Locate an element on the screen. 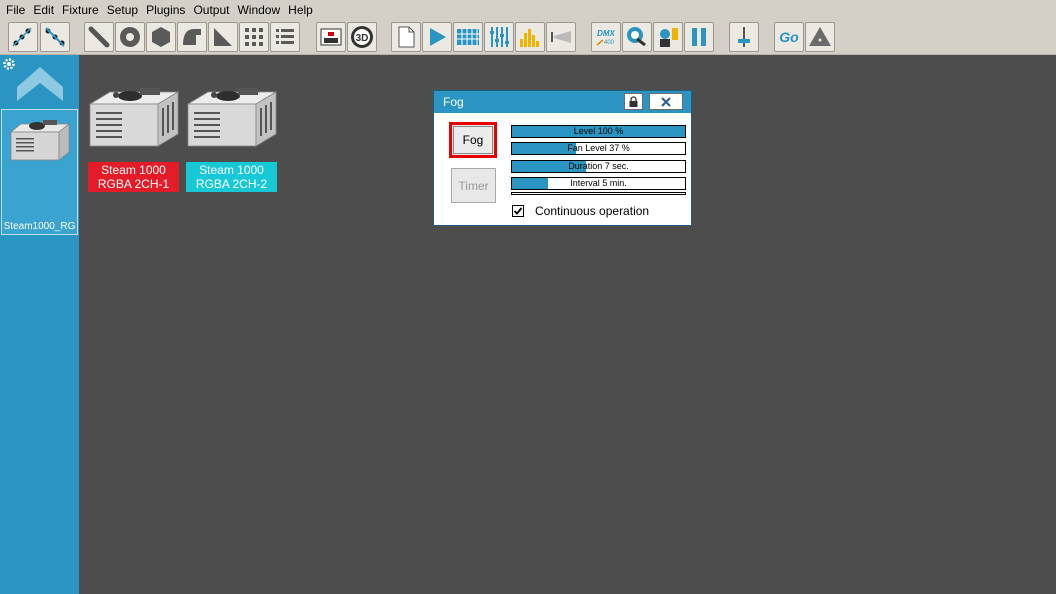 The height and width of the screenshot is (594, 1056). close-icon is located at coordinates (666, 101).